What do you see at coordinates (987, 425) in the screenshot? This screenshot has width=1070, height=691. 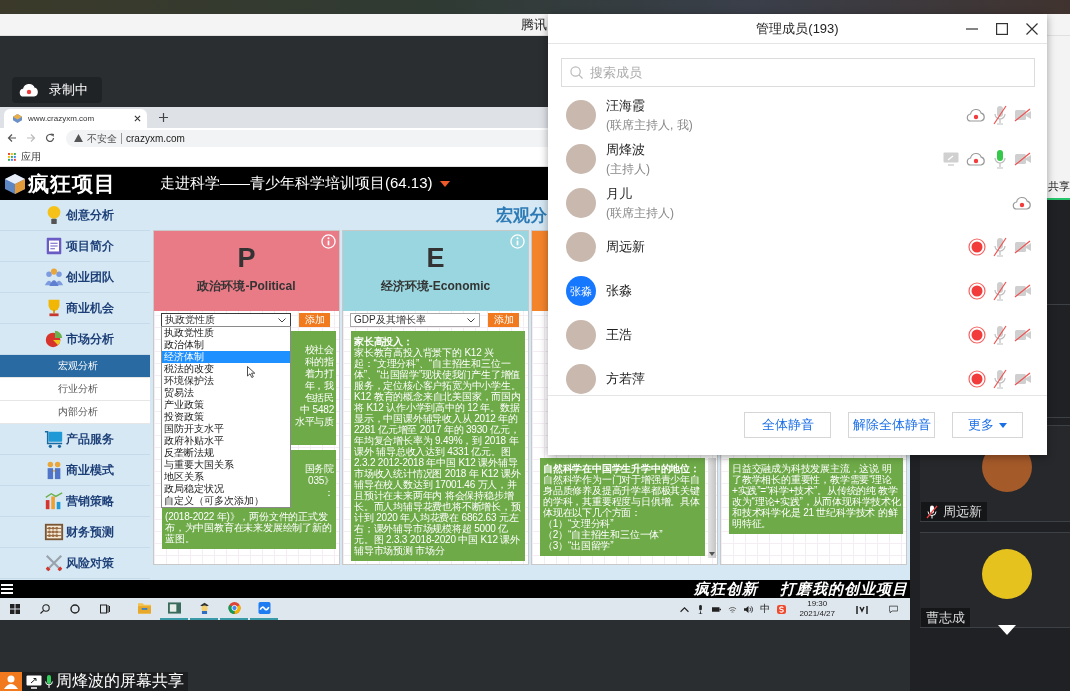 I see `footer-button: 更多` at bounding box center [987, 425].